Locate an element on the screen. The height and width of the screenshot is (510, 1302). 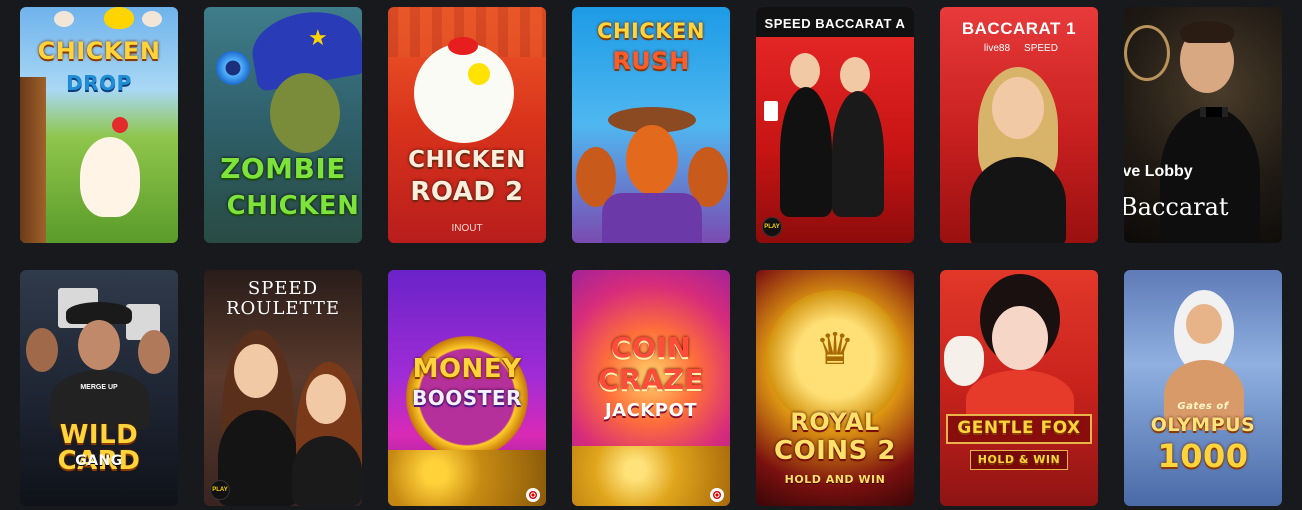
game-title: ROYAL is located at coordinates (835, 422).